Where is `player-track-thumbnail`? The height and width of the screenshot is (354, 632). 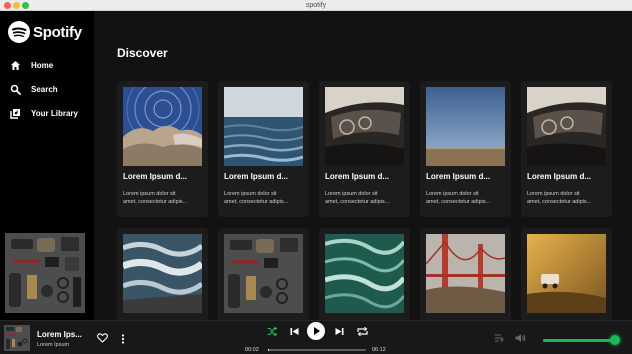 player-track-thumbnail is located at coordinates (17, 338).